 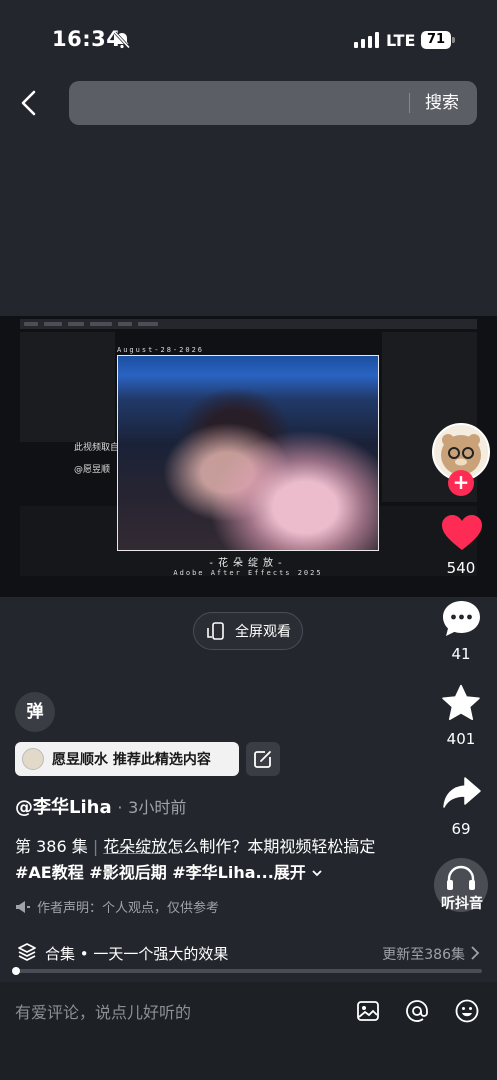 I want to click on star-icon, so click(x=461, y=703).